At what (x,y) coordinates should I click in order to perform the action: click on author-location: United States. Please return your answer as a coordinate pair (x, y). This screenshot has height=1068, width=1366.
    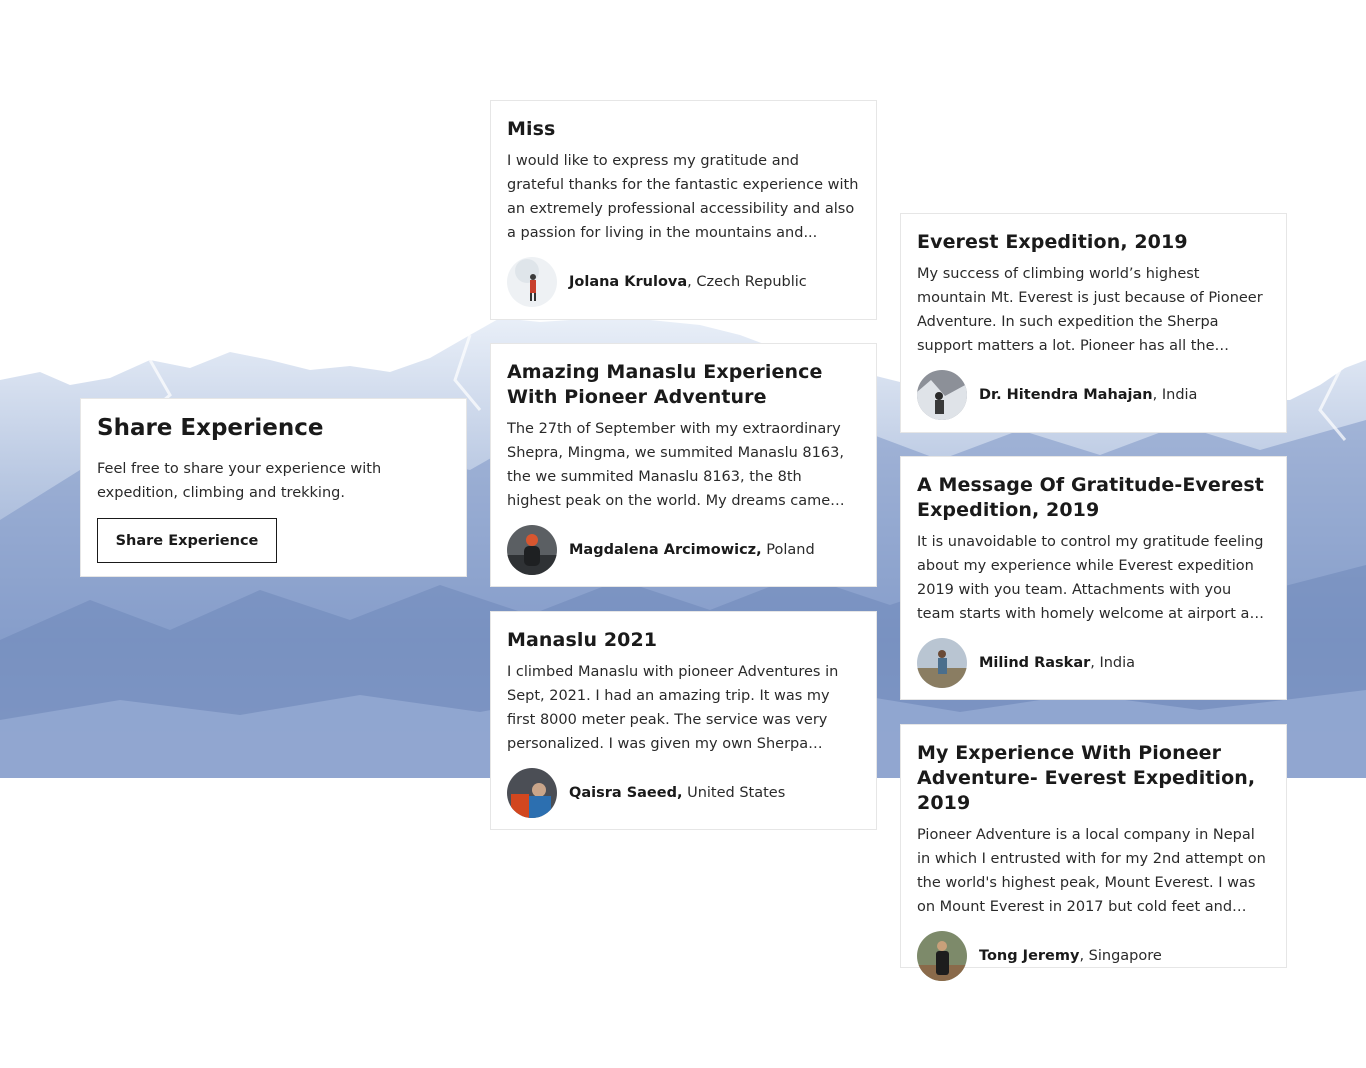
    Looking at the image, I should click on (734, 793).